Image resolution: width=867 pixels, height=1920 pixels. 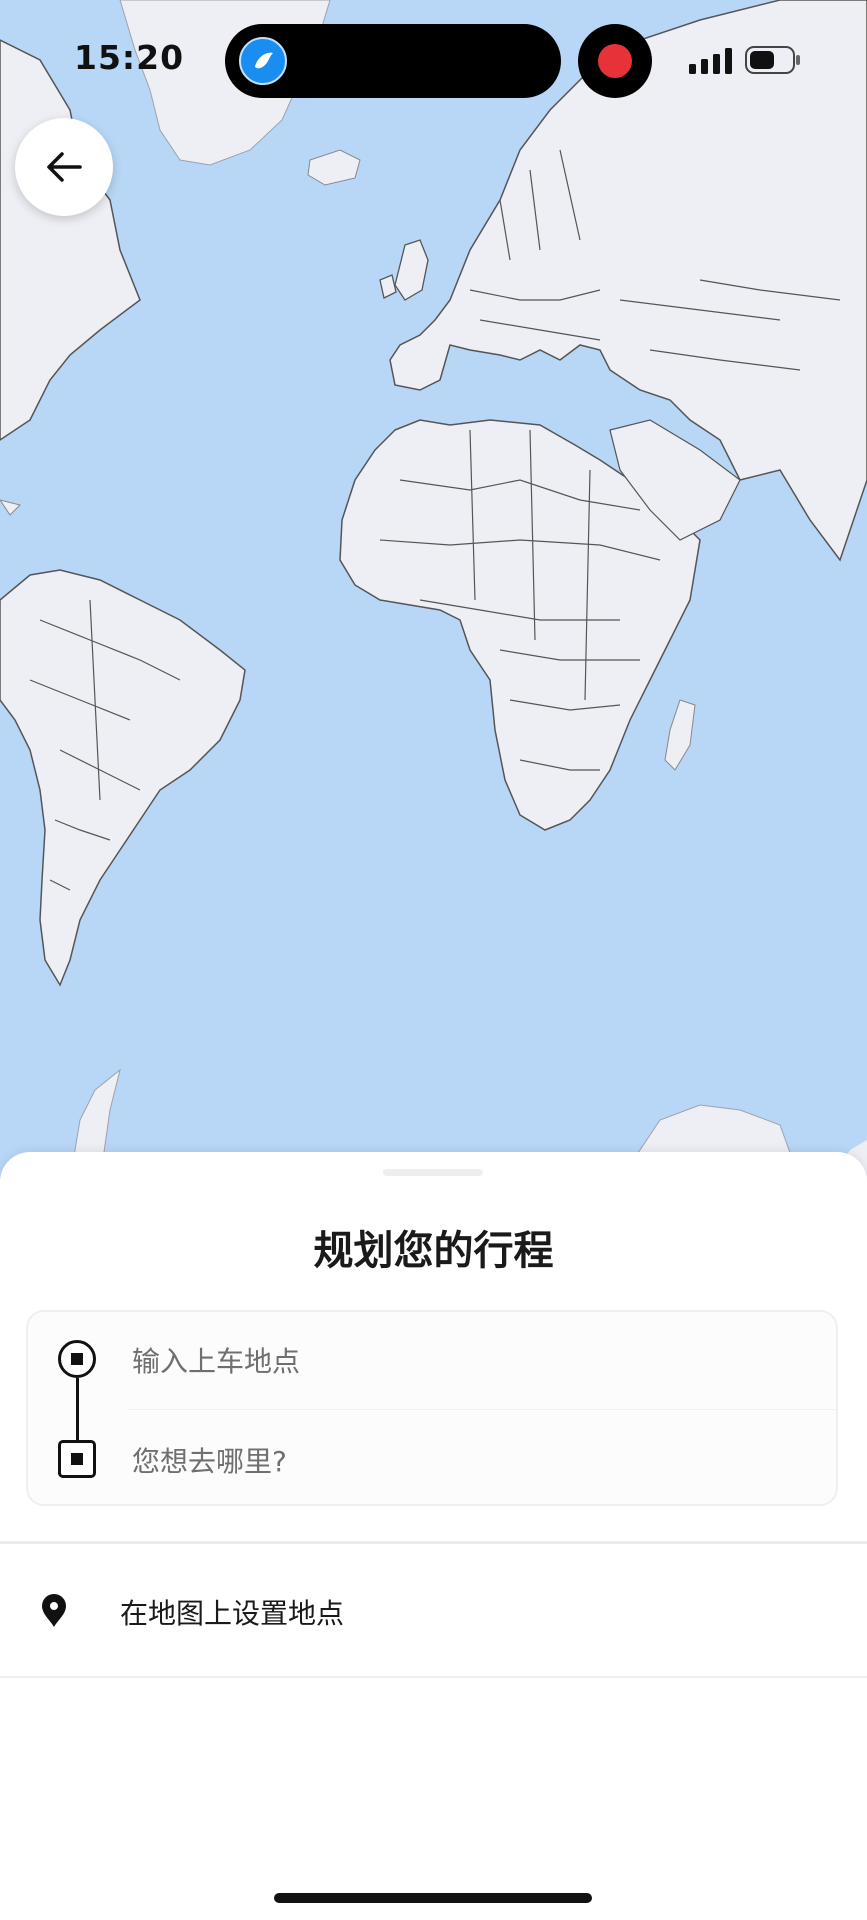 I want to click on card-divider, so click(x=482, y=1409).